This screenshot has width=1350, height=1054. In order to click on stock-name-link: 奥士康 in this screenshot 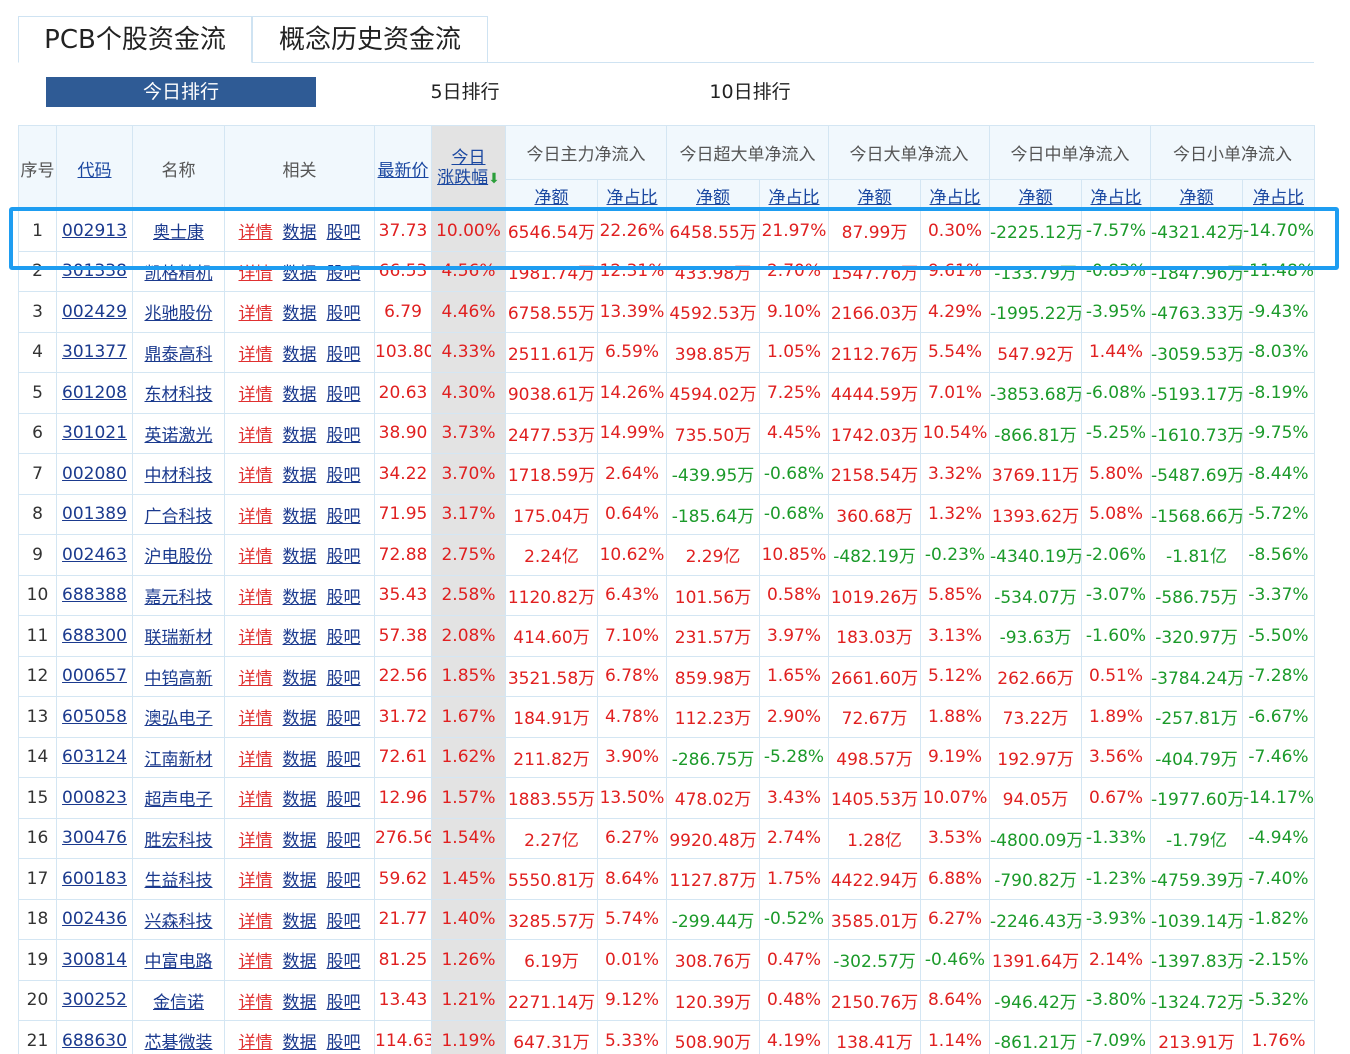, I will do `click(178, 233)`.